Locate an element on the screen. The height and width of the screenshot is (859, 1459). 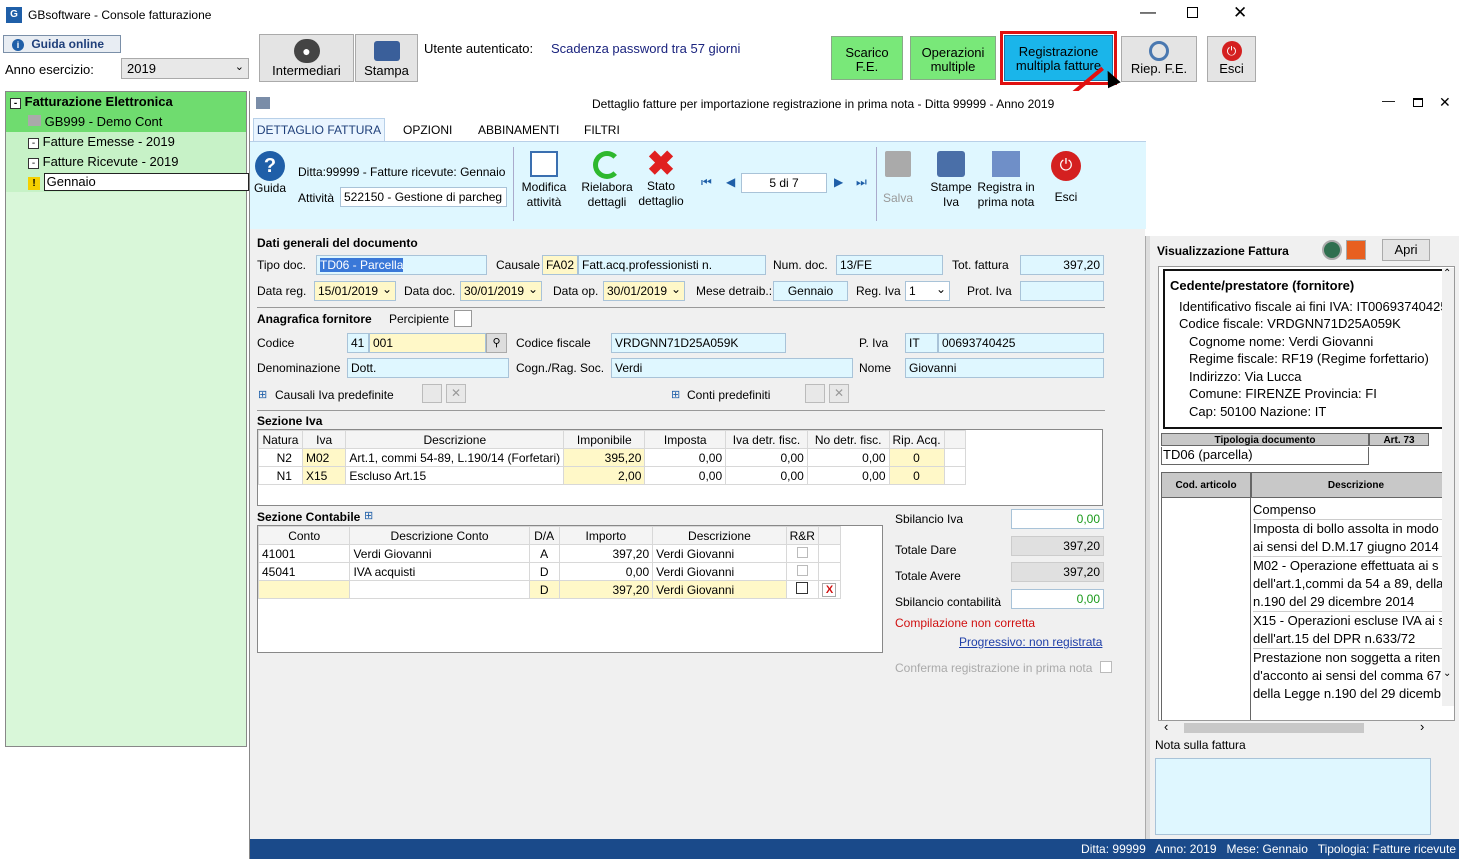
anno-select: 2019 ⌄ is located at coordinates (185, 68).